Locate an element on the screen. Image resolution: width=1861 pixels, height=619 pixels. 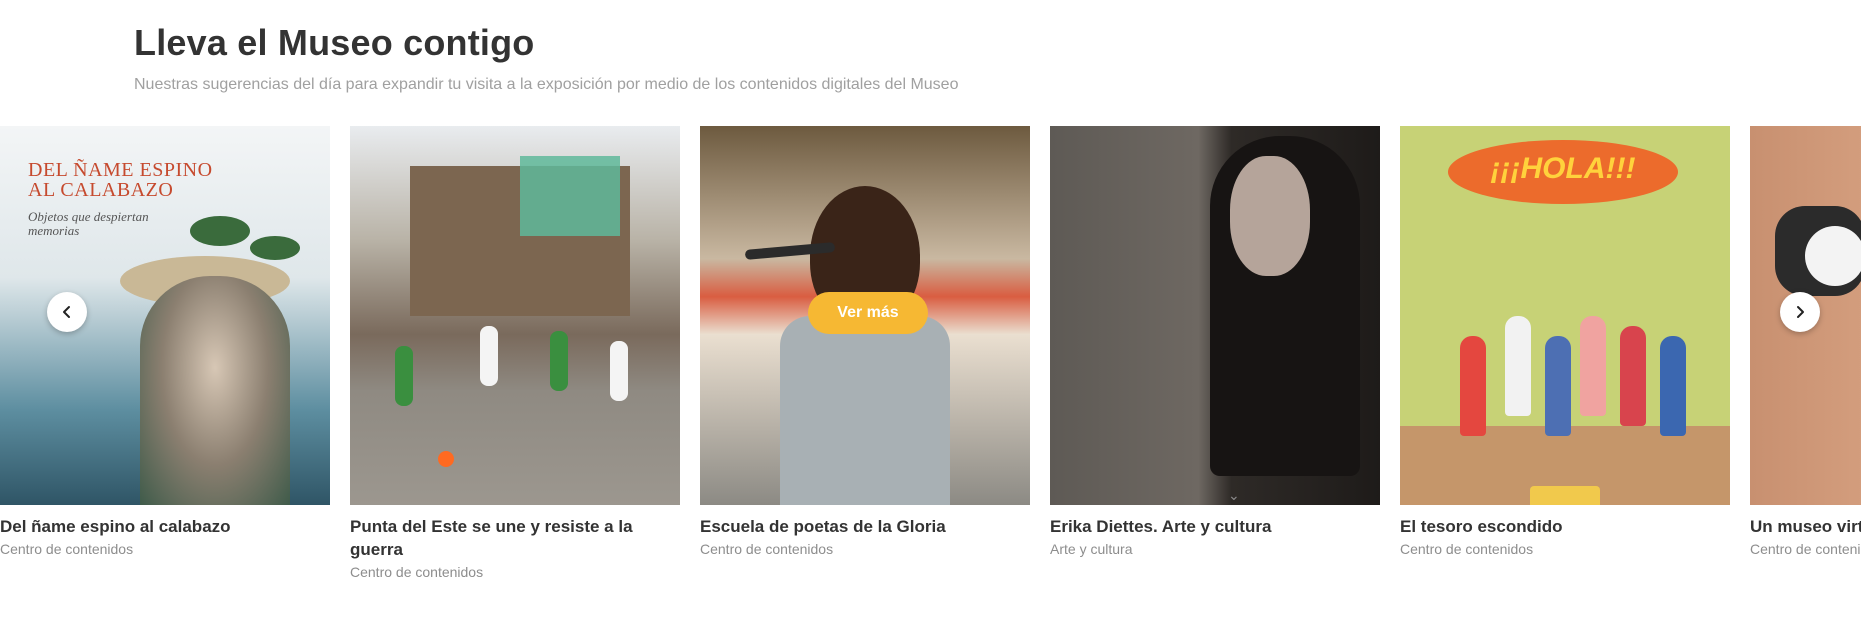
carousel-prev-button is located at coordinates (67, 312).